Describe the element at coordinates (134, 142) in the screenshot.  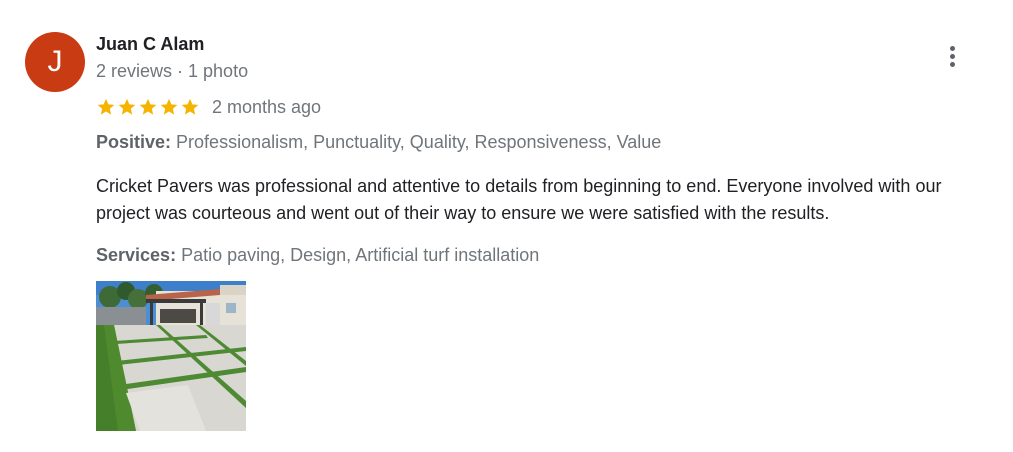
I see `positive-label: Positive:` at that location.